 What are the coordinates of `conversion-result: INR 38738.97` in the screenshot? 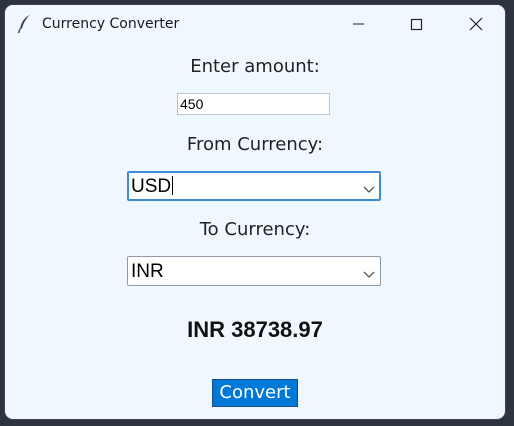 It's located at (255, 329).